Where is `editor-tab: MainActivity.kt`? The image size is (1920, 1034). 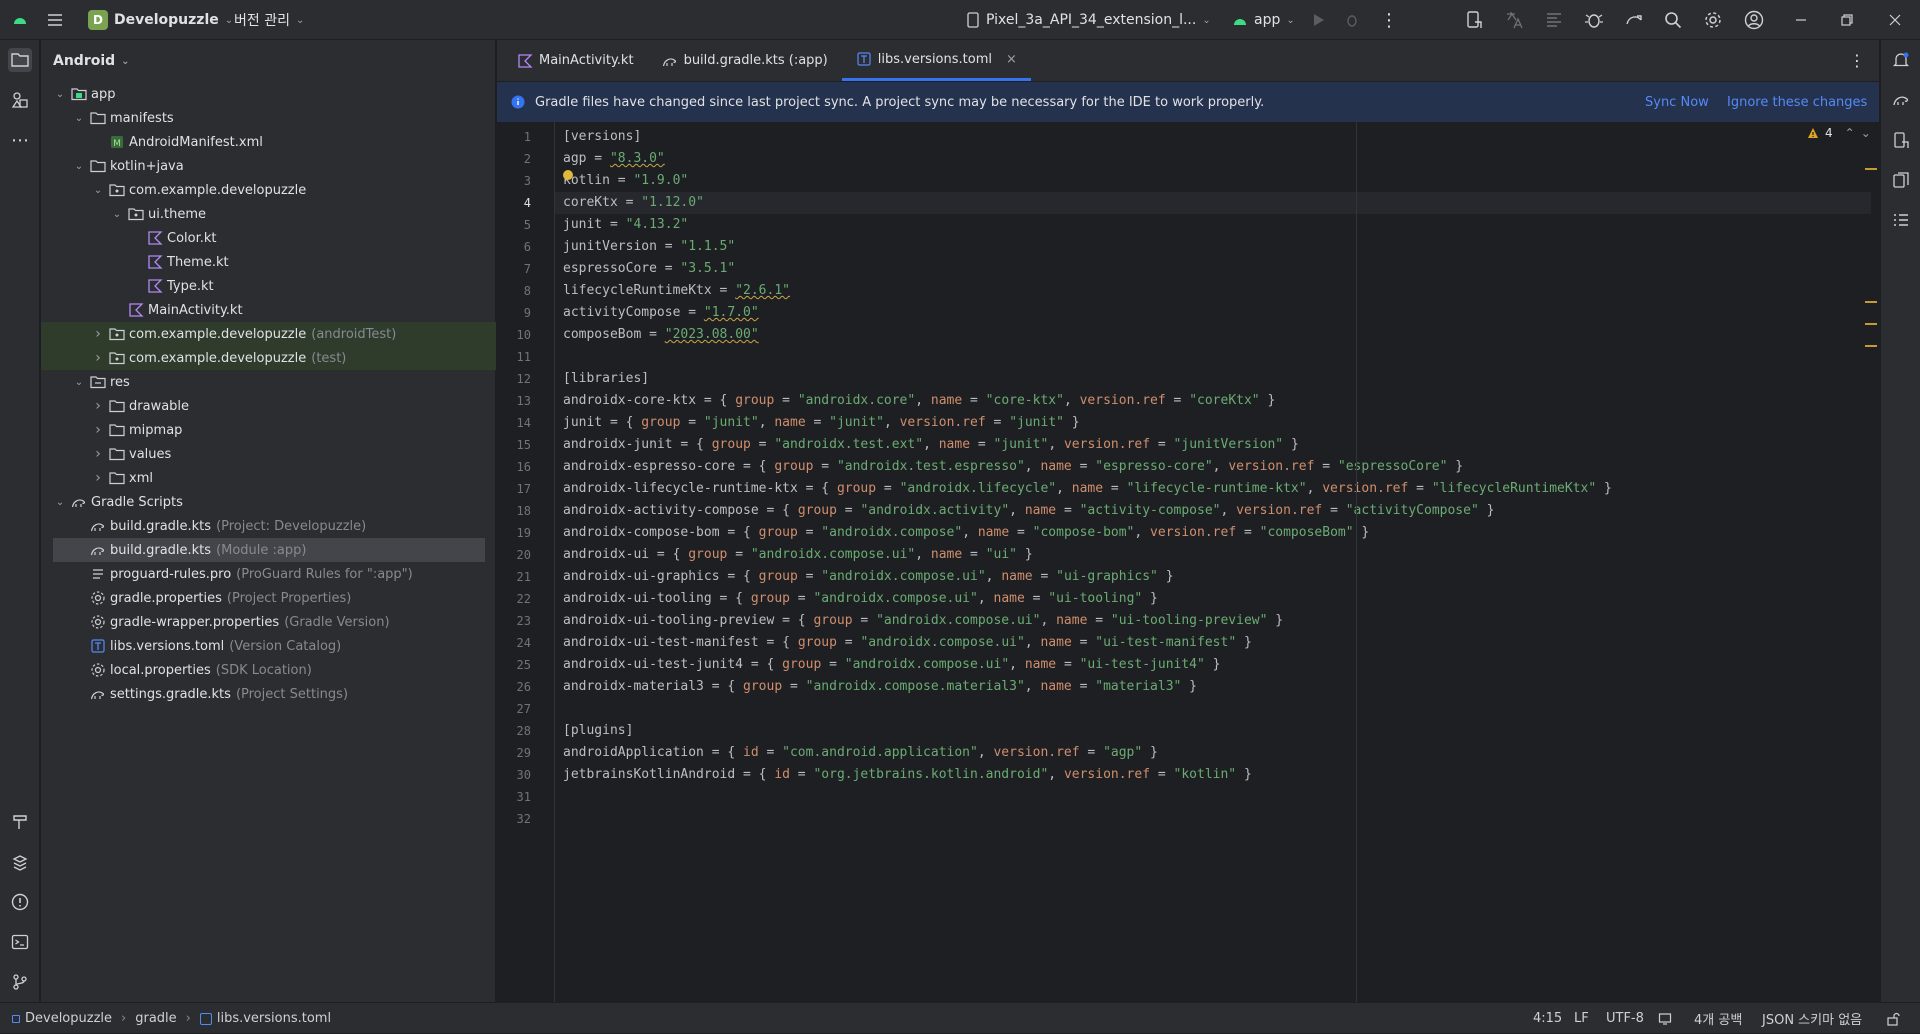 editor-tab: MainActivity.kt is located at coordinates (575, 60).